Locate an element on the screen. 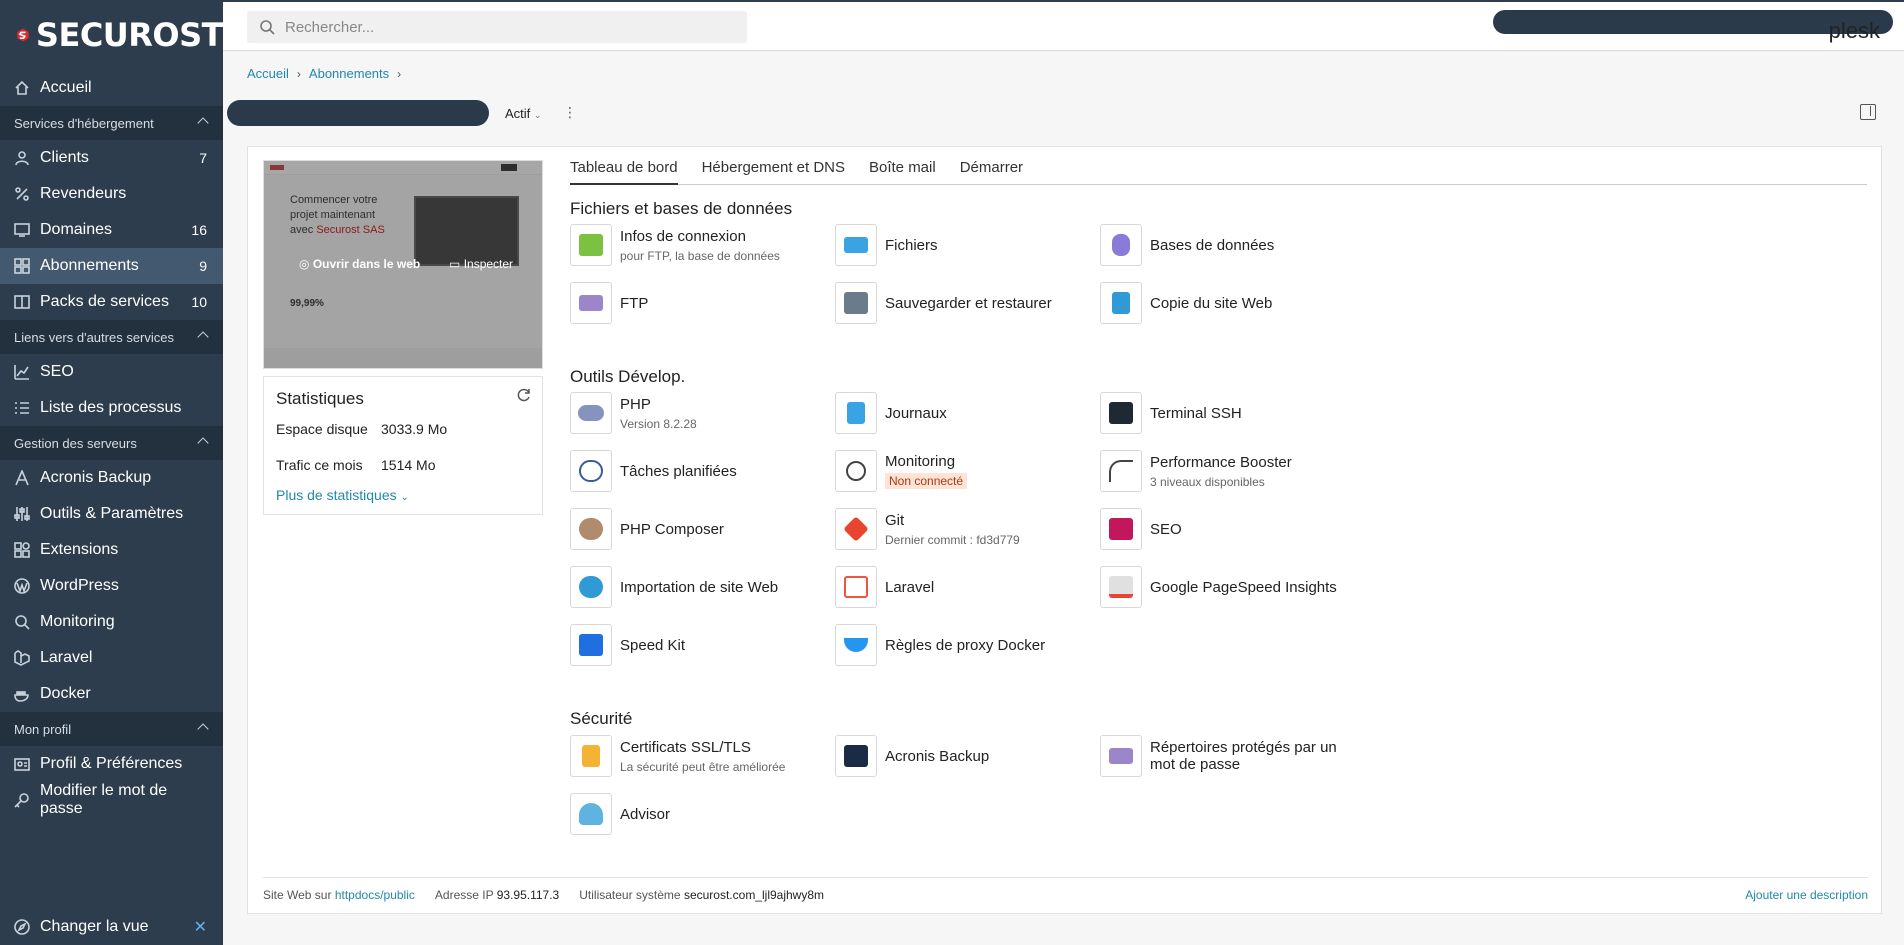 Image resolution: width=1904 pixels, height=945 pixels. sidebar-item-acronis: Acronis Backup is located at coordinates (111, 478).